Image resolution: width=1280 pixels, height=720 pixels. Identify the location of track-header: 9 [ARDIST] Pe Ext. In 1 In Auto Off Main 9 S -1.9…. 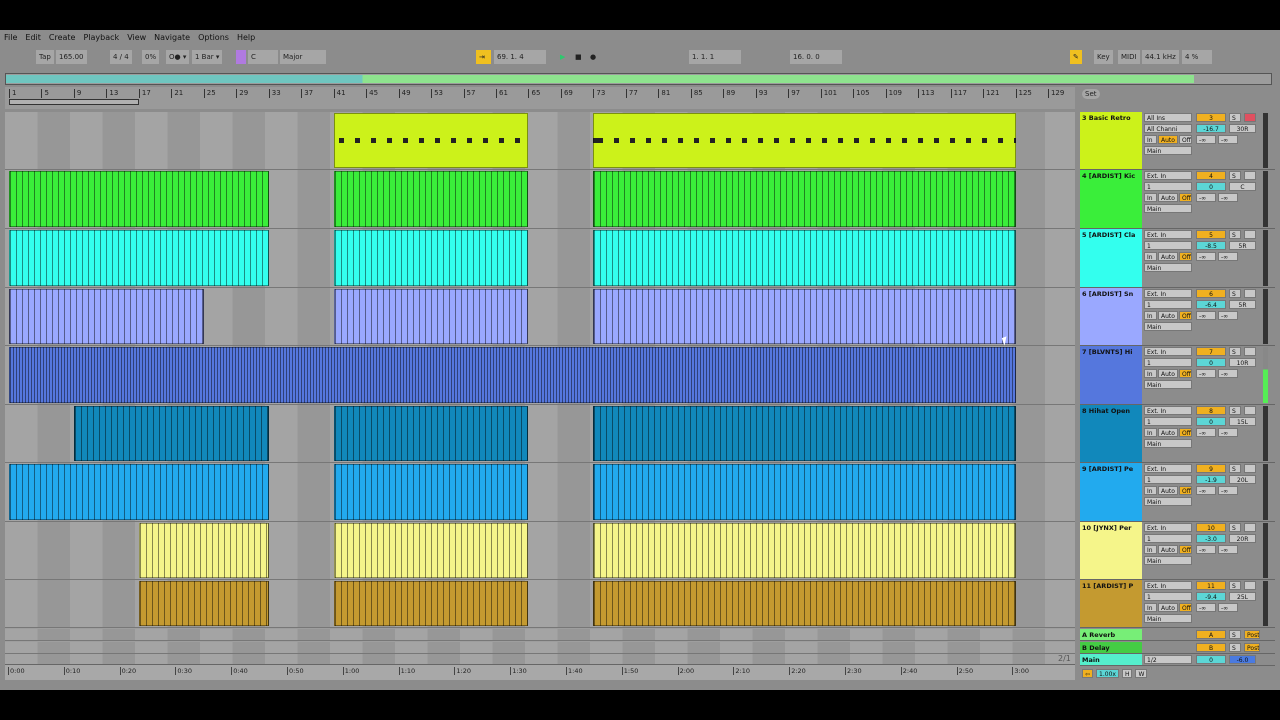
(1177, 492).